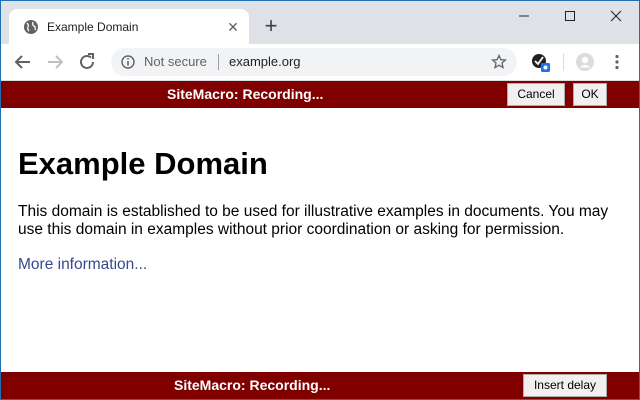  I want to click on url-text: example.org, so click(265, 62).